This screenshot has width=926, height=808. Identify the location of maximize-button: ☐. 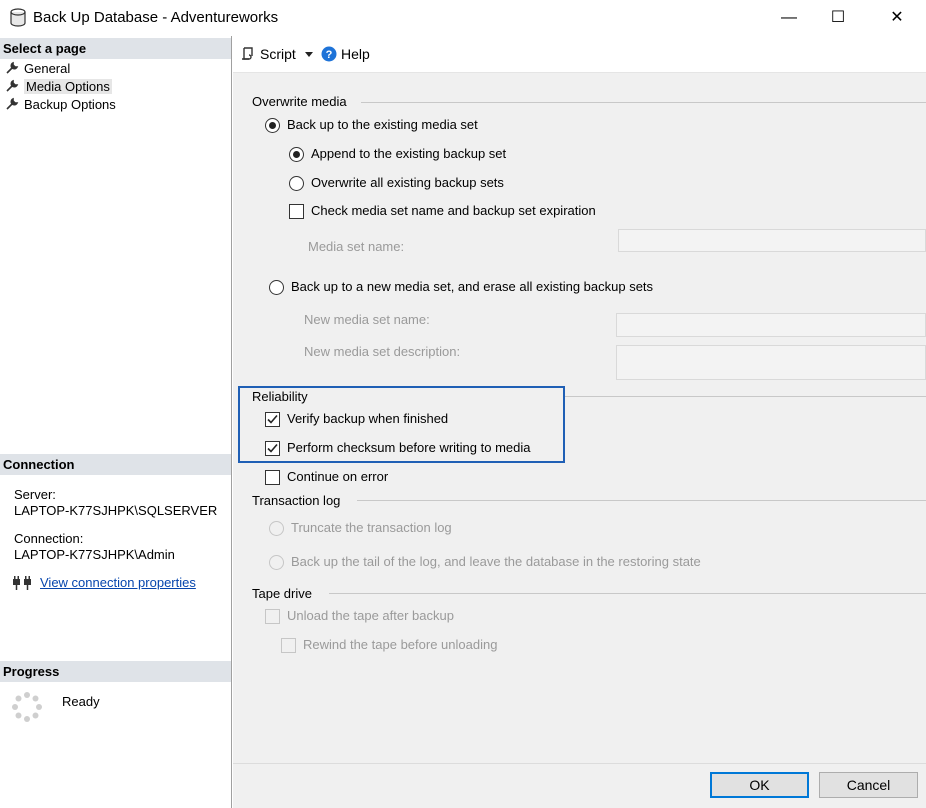
(838, 18).